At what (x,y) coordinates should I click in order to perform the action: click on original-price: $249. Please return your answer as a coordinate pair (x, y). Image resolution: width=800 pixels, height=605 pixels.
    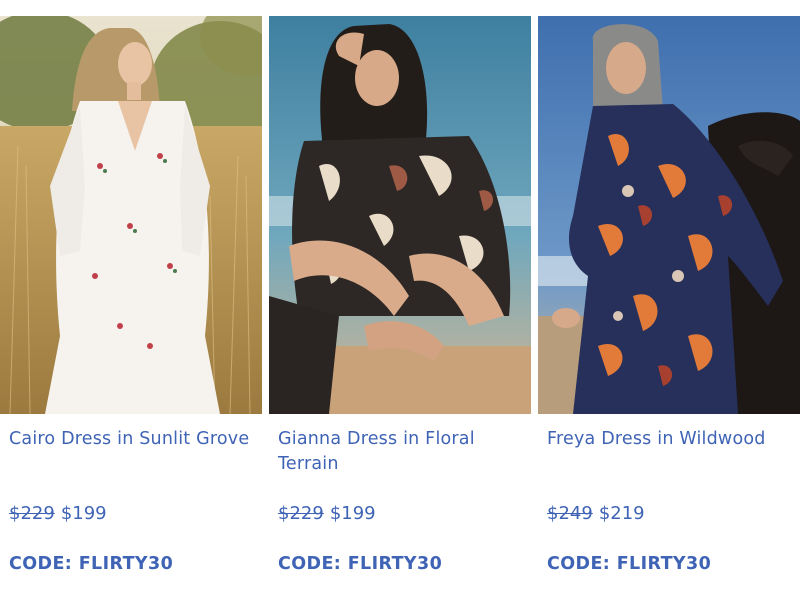
    Looking at the image, I should click on (570, 513).